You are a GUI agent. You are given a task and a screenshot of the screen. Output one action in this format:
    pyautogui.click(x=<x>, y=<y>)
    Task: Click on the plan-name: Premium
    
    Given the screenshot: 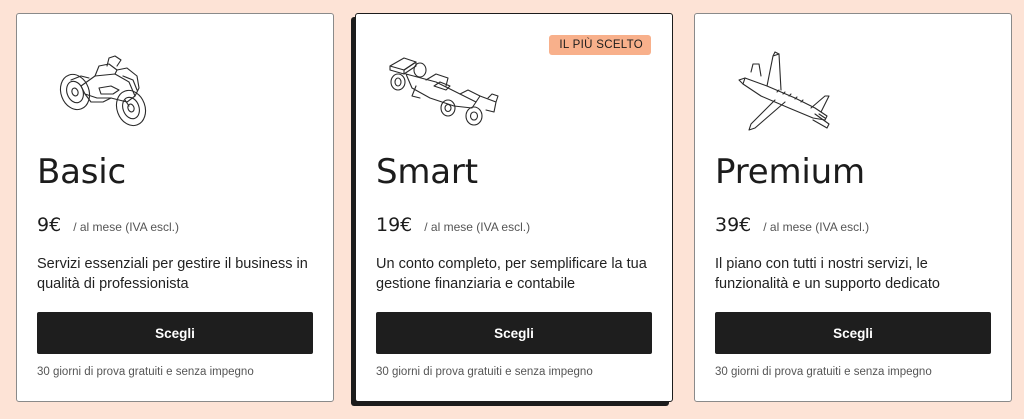 What is the action you would take?
    pyautogui.click(x=790, y=172)
    